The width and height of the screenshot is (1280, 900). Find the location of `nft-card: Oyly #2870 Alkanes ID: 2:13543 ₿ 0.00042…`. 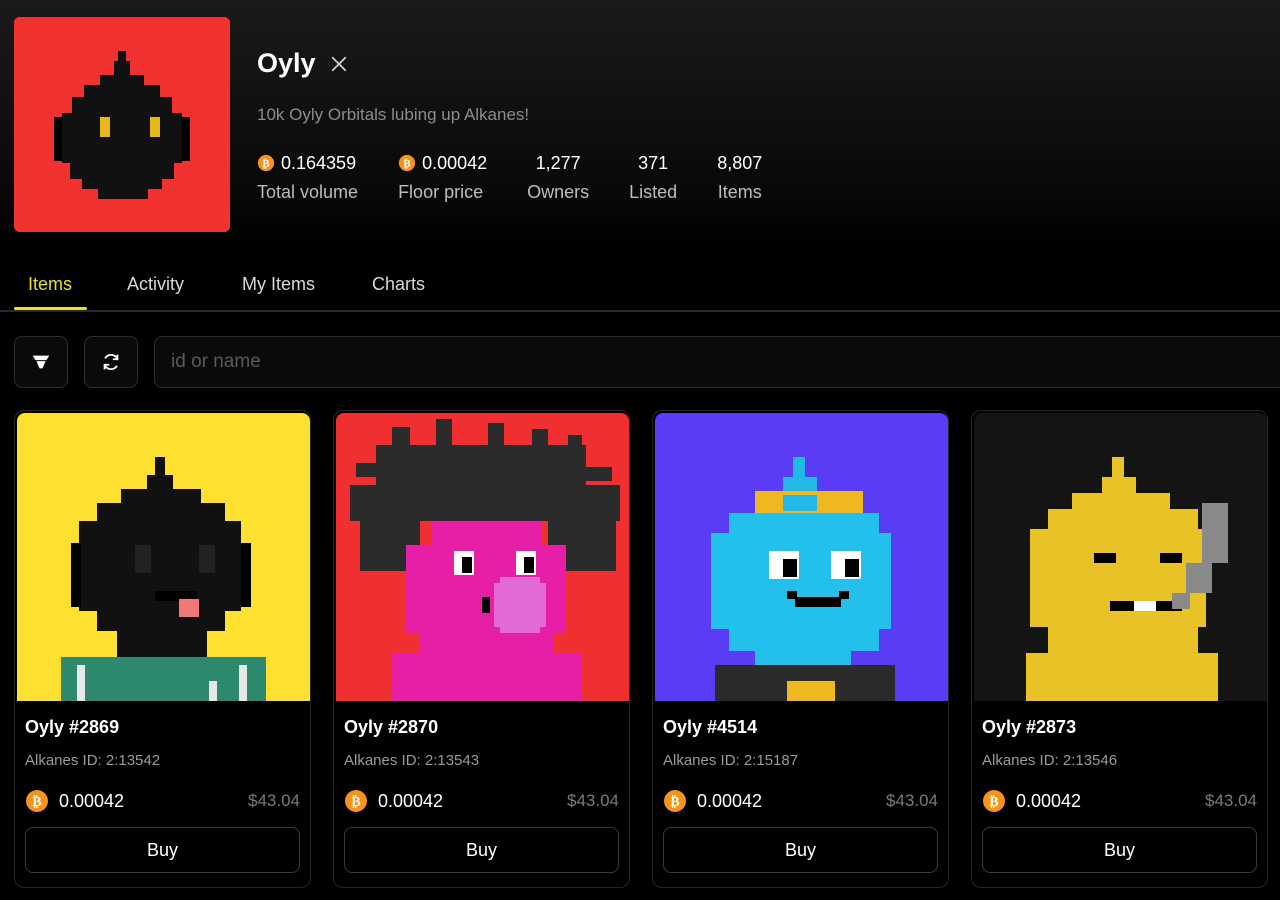

nft-card: Oyly #2870 Alkanes ID: 2:13543 ₿ 0.00042… is located at coordinates (481, 649).